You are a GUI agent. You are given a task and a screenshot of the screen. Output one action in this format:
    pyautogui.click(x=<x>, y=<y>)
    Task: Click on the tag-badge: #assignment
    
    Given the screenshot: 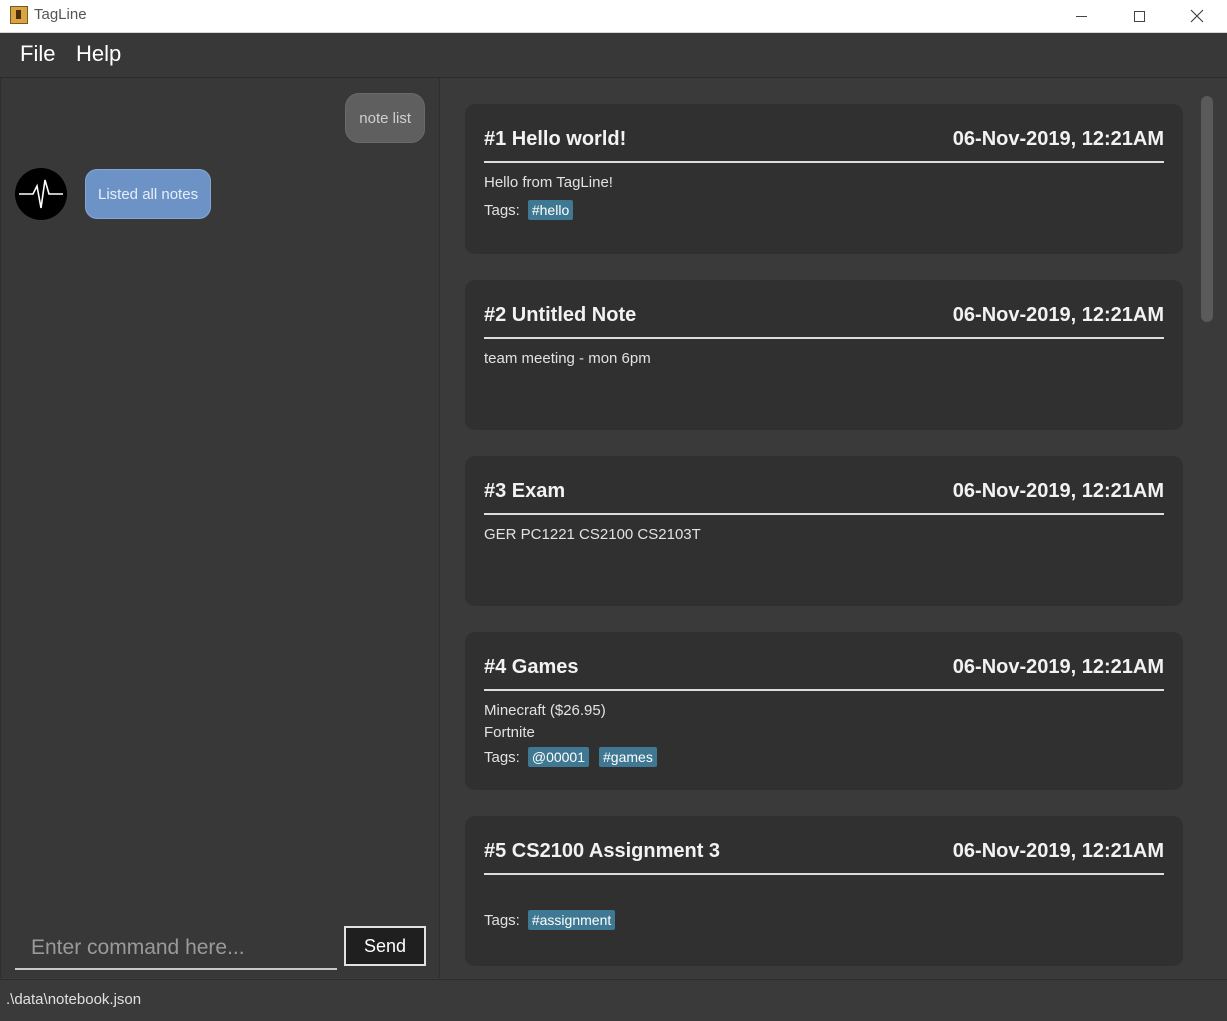 What is the action you would take?
    pyautogui.click(x=571, y=920)
    